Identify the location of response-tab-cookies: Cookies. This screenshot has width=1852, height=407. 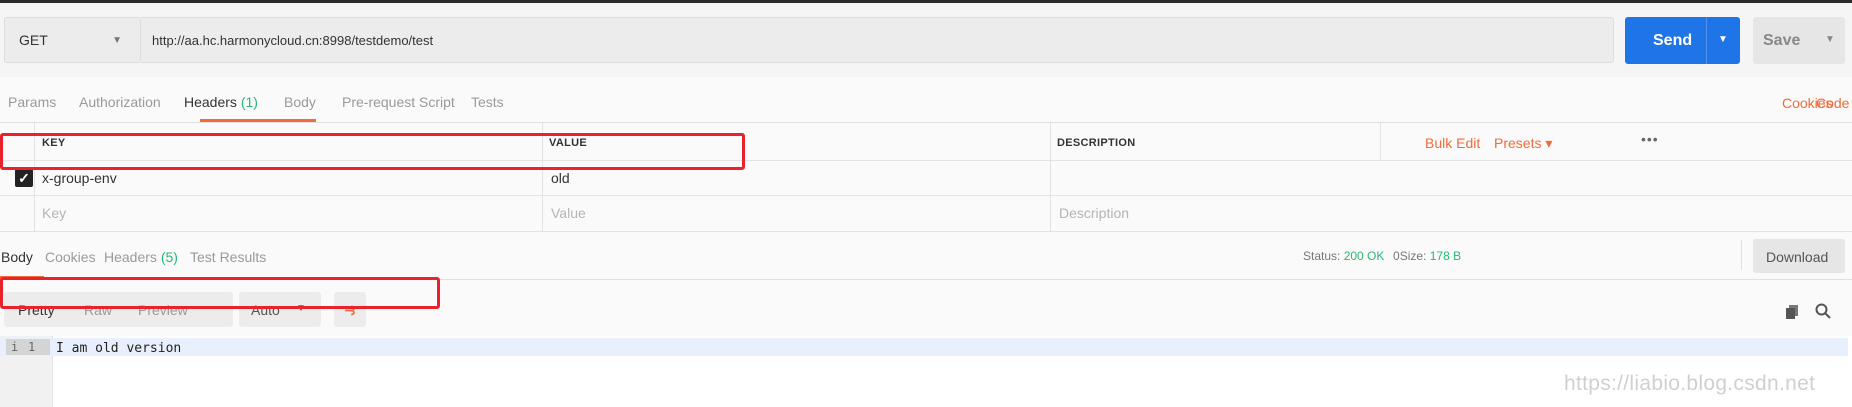
(70, 257).